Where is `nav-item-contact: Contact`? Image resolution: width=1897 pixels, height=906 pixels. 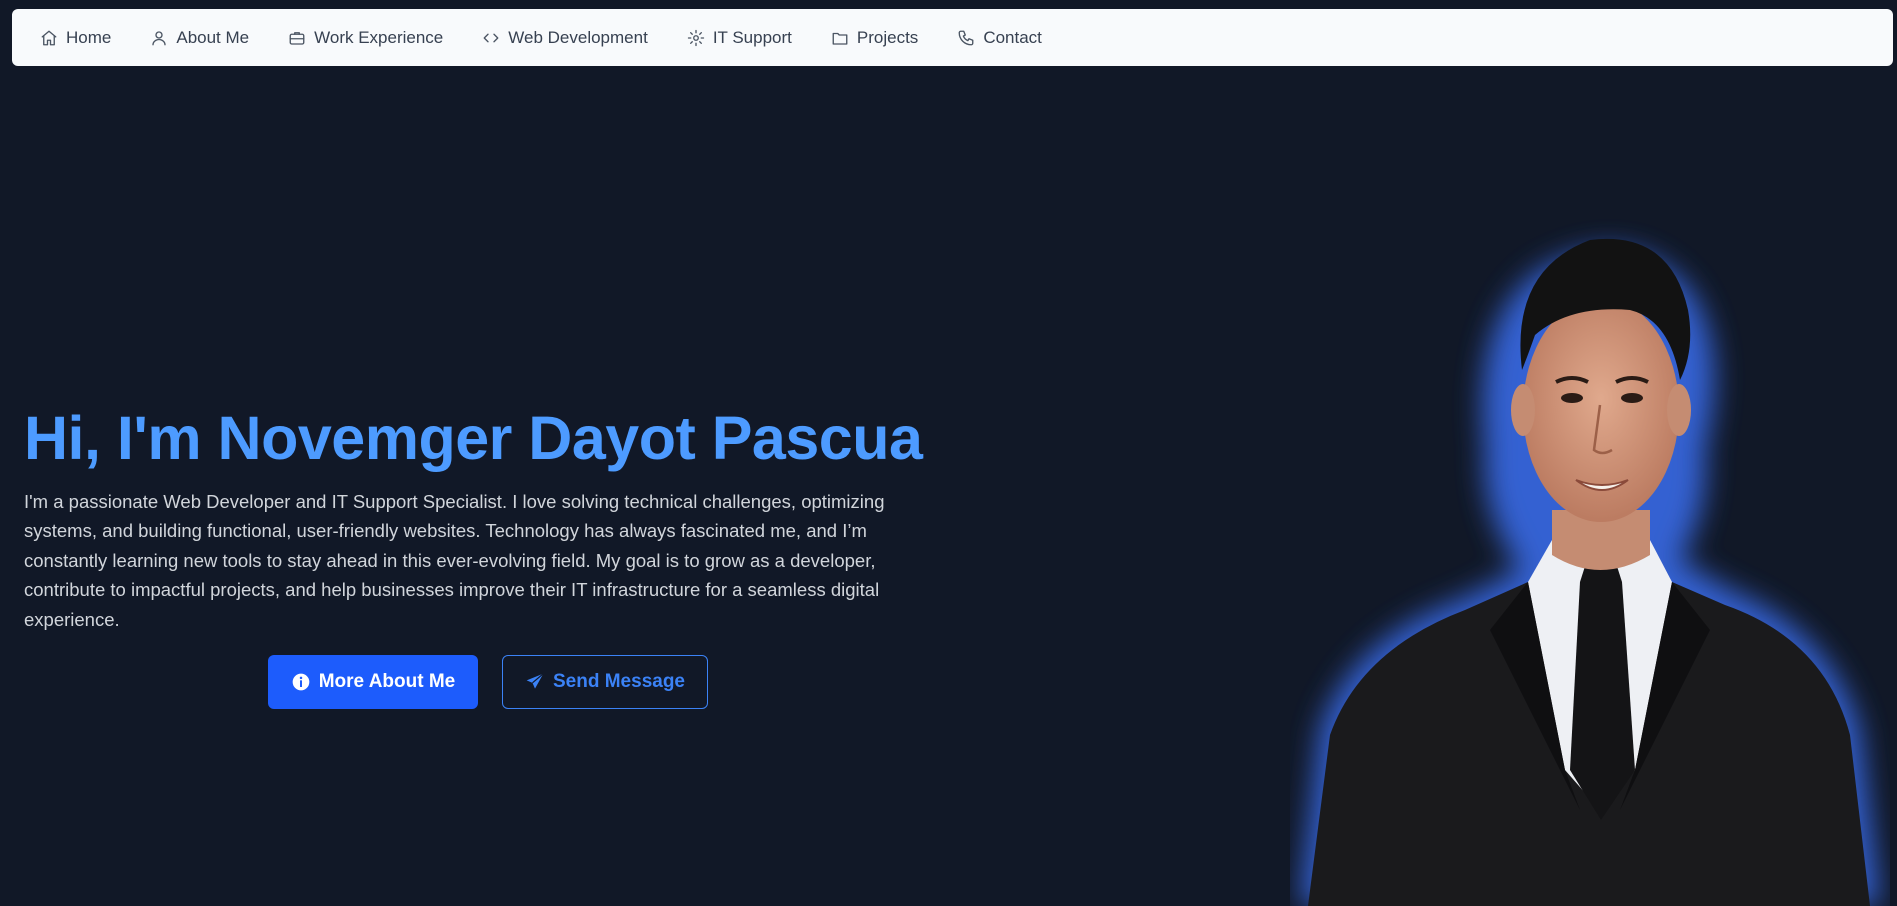
nav-item-contact: Contact is located at coordinates (999, 38).